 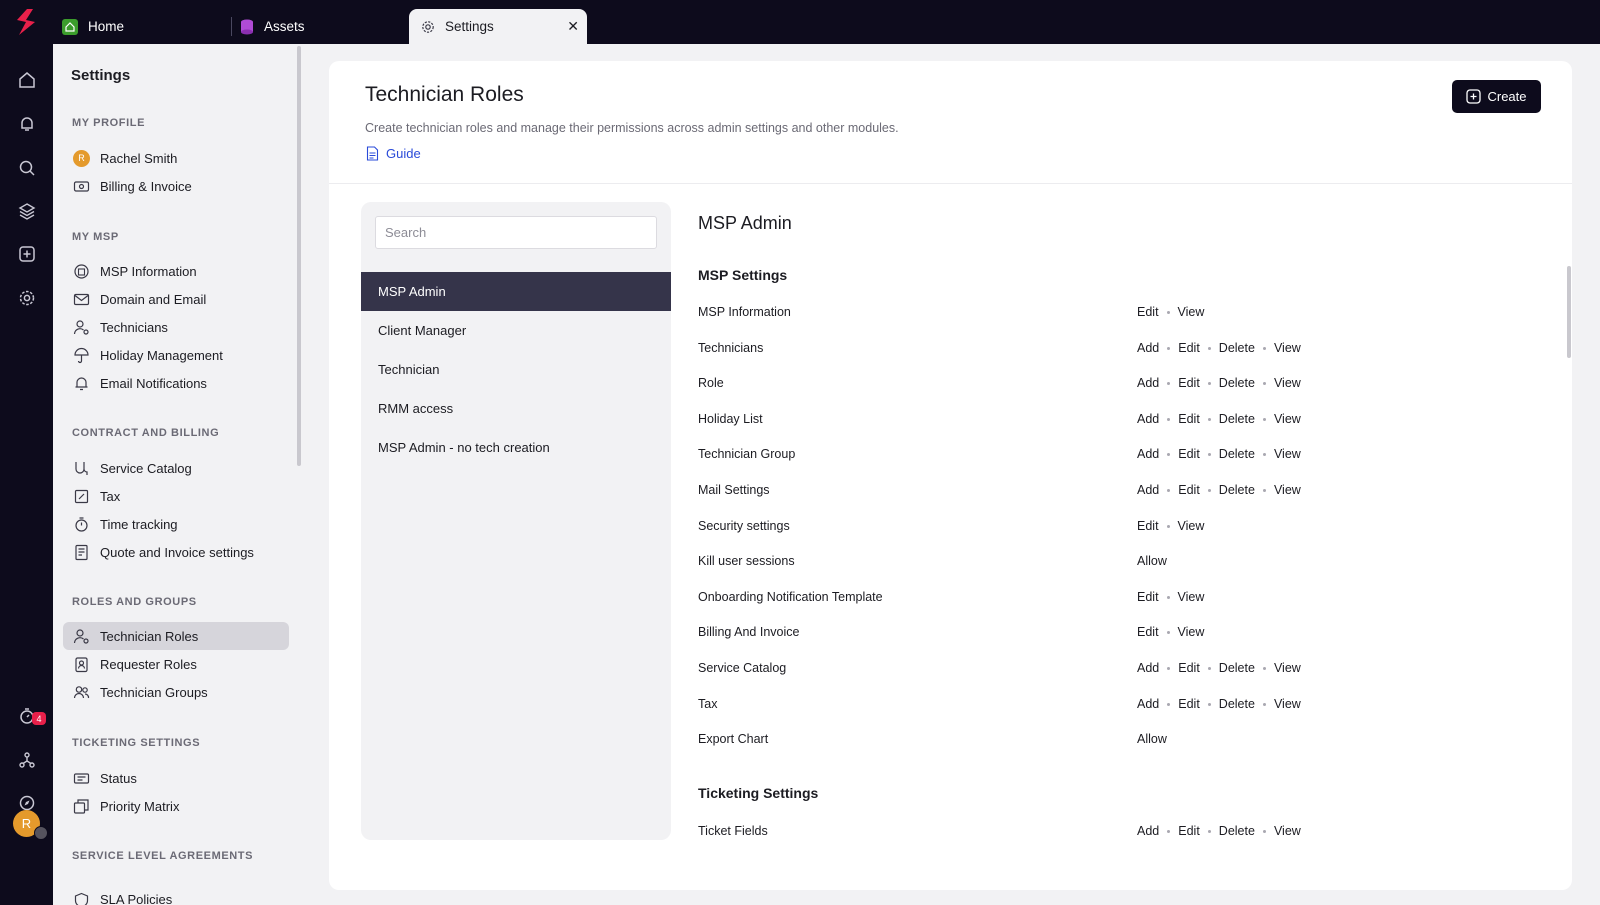 I want to click on layers-icon, so click(x=27, y=211).